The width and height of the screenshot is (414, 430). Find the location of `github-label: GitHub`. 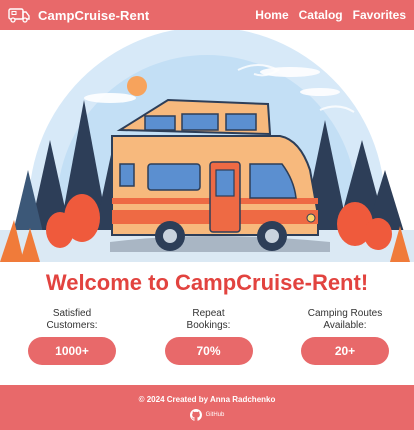

github-label: GitHub is located at coordinates (215, 414).